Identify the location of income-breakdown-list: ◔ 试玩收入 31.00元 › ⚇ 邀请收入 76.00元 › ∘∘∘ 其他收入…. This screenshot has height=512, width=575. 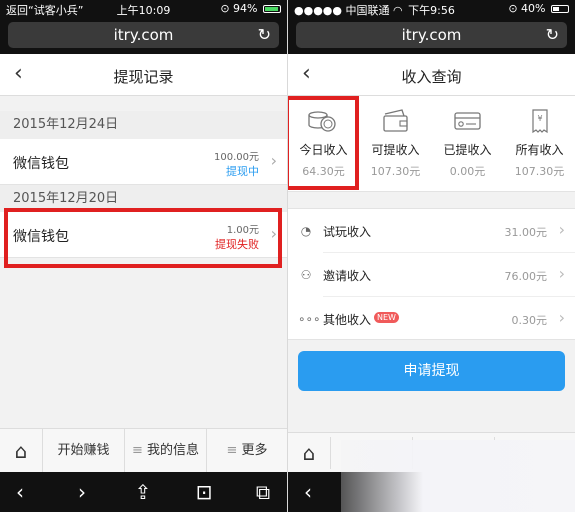
(431, 274).